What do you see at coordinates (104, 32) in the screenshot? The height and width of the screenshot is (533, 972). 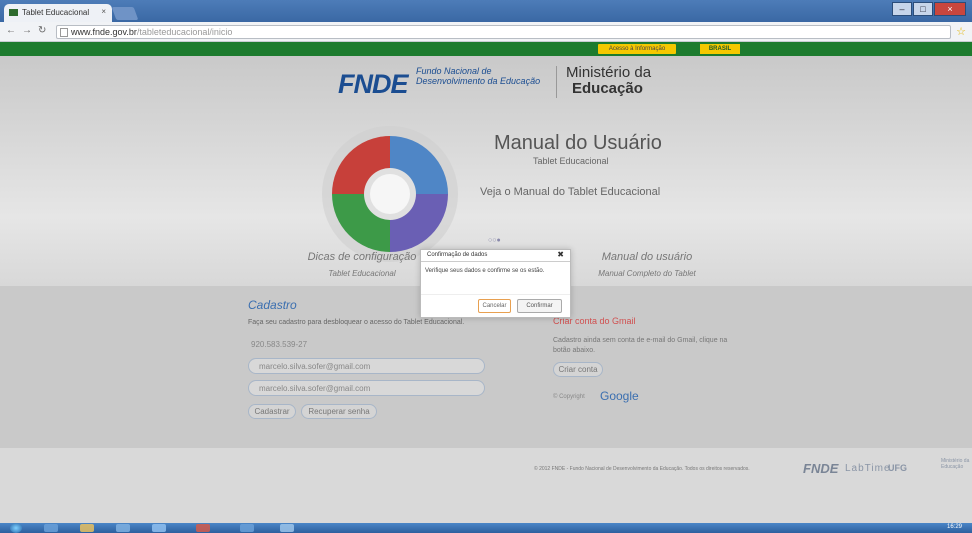 I see `url-domain: www.fnde.gov.br` at bounding box center [104, 32].